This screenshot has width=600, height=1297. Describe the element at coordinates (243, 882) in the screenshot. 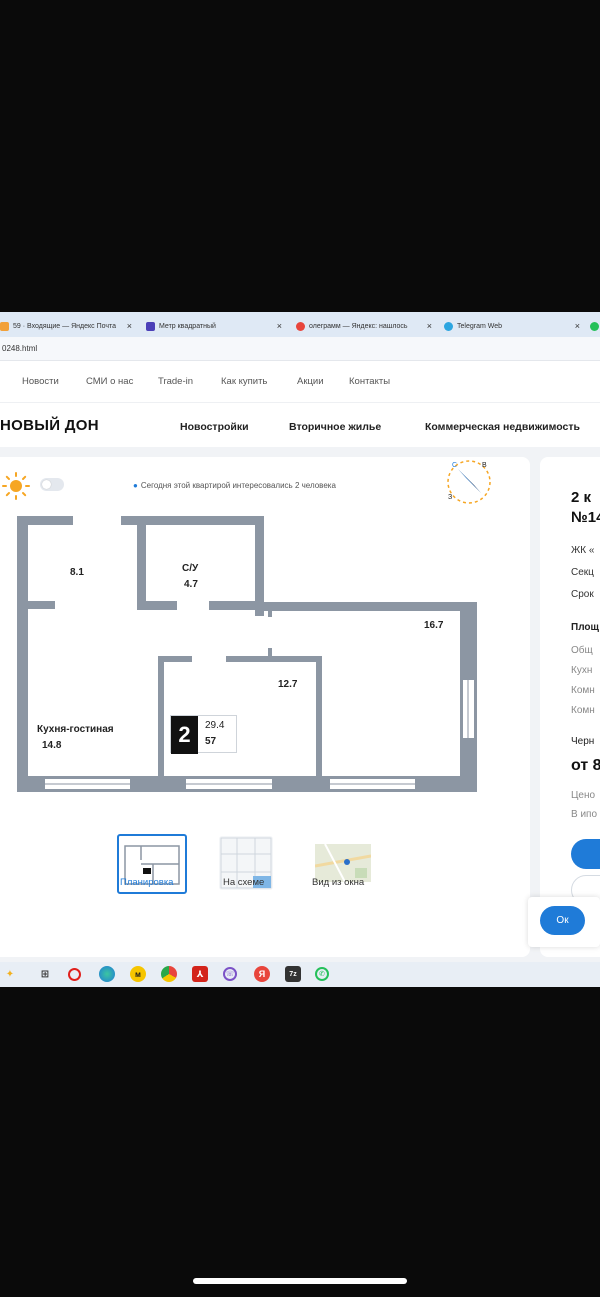

I see `tab-scheme: На схеме` at that location.